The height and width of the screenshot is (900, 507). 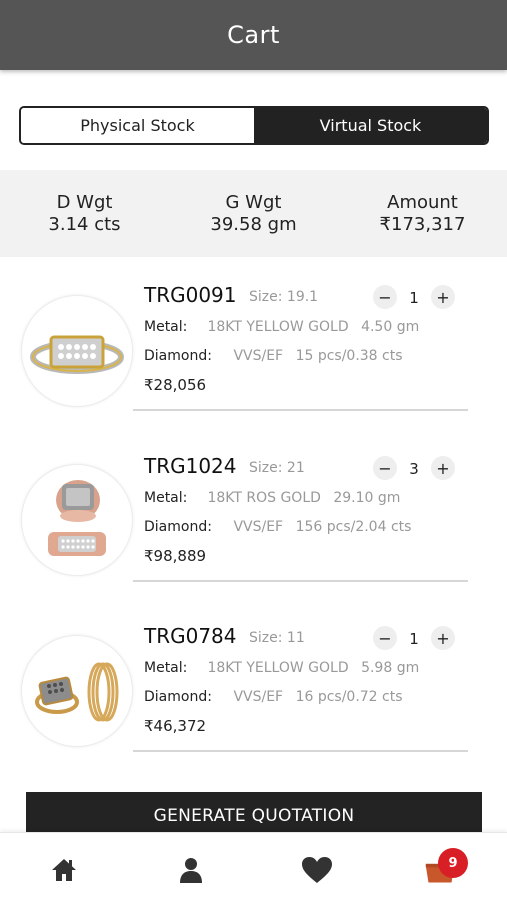 I want to click on metal-row: Metal: 18KT YELLOW GOLD 4.50 gm, so click(x=281, y=327).